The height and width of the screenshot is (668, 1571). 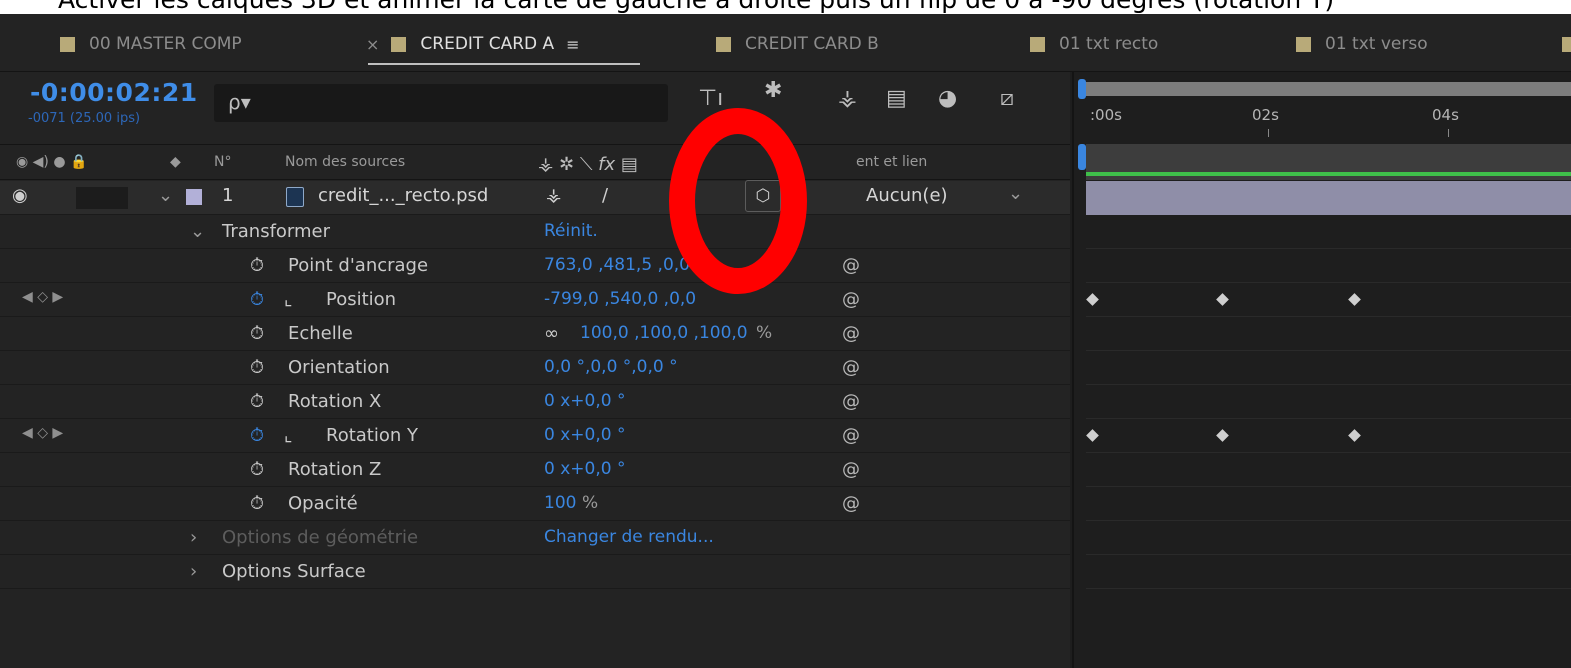 What do you see at coordinates (320, 333) in the screenshot?
I see `property-name: Echelle` at bounding box center [320, 333].